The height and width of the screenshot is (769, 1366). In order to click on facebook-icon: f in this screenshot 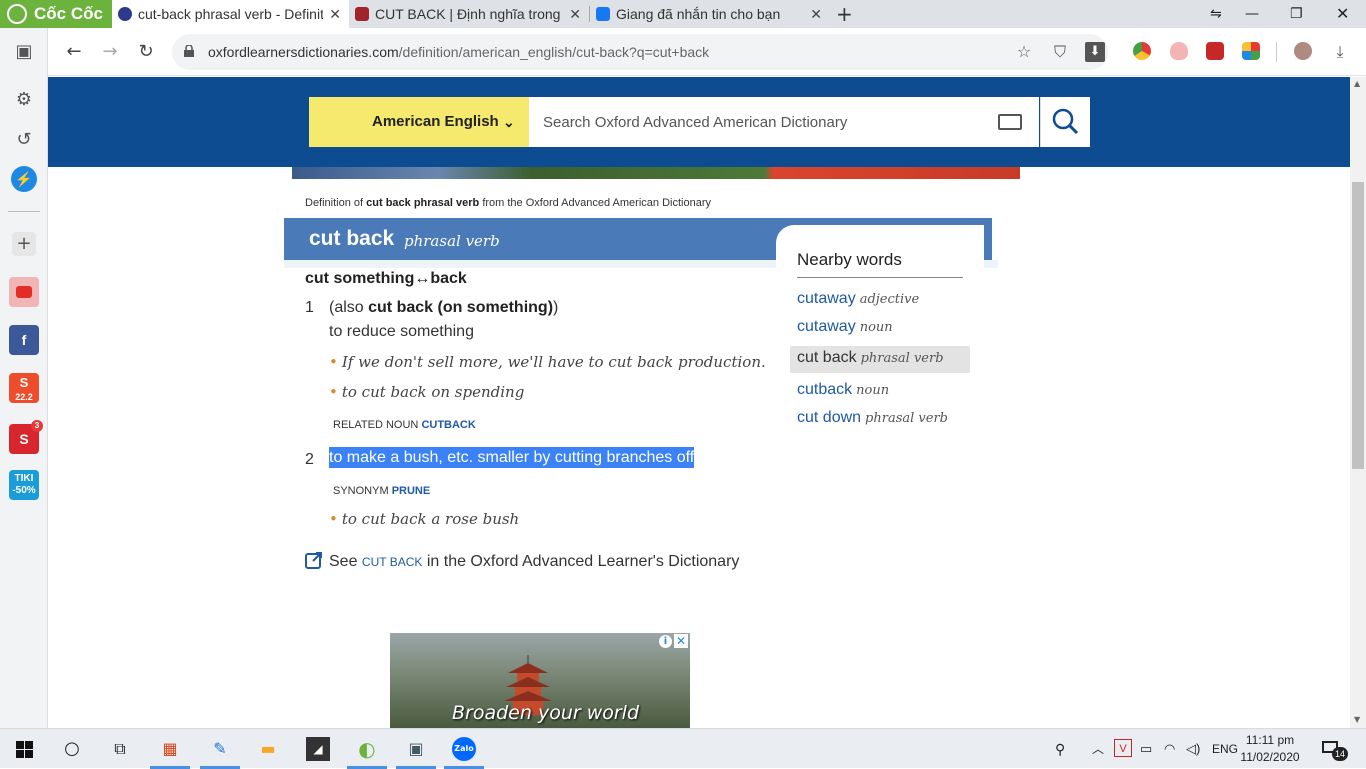, I will do `click(24, 340)`.